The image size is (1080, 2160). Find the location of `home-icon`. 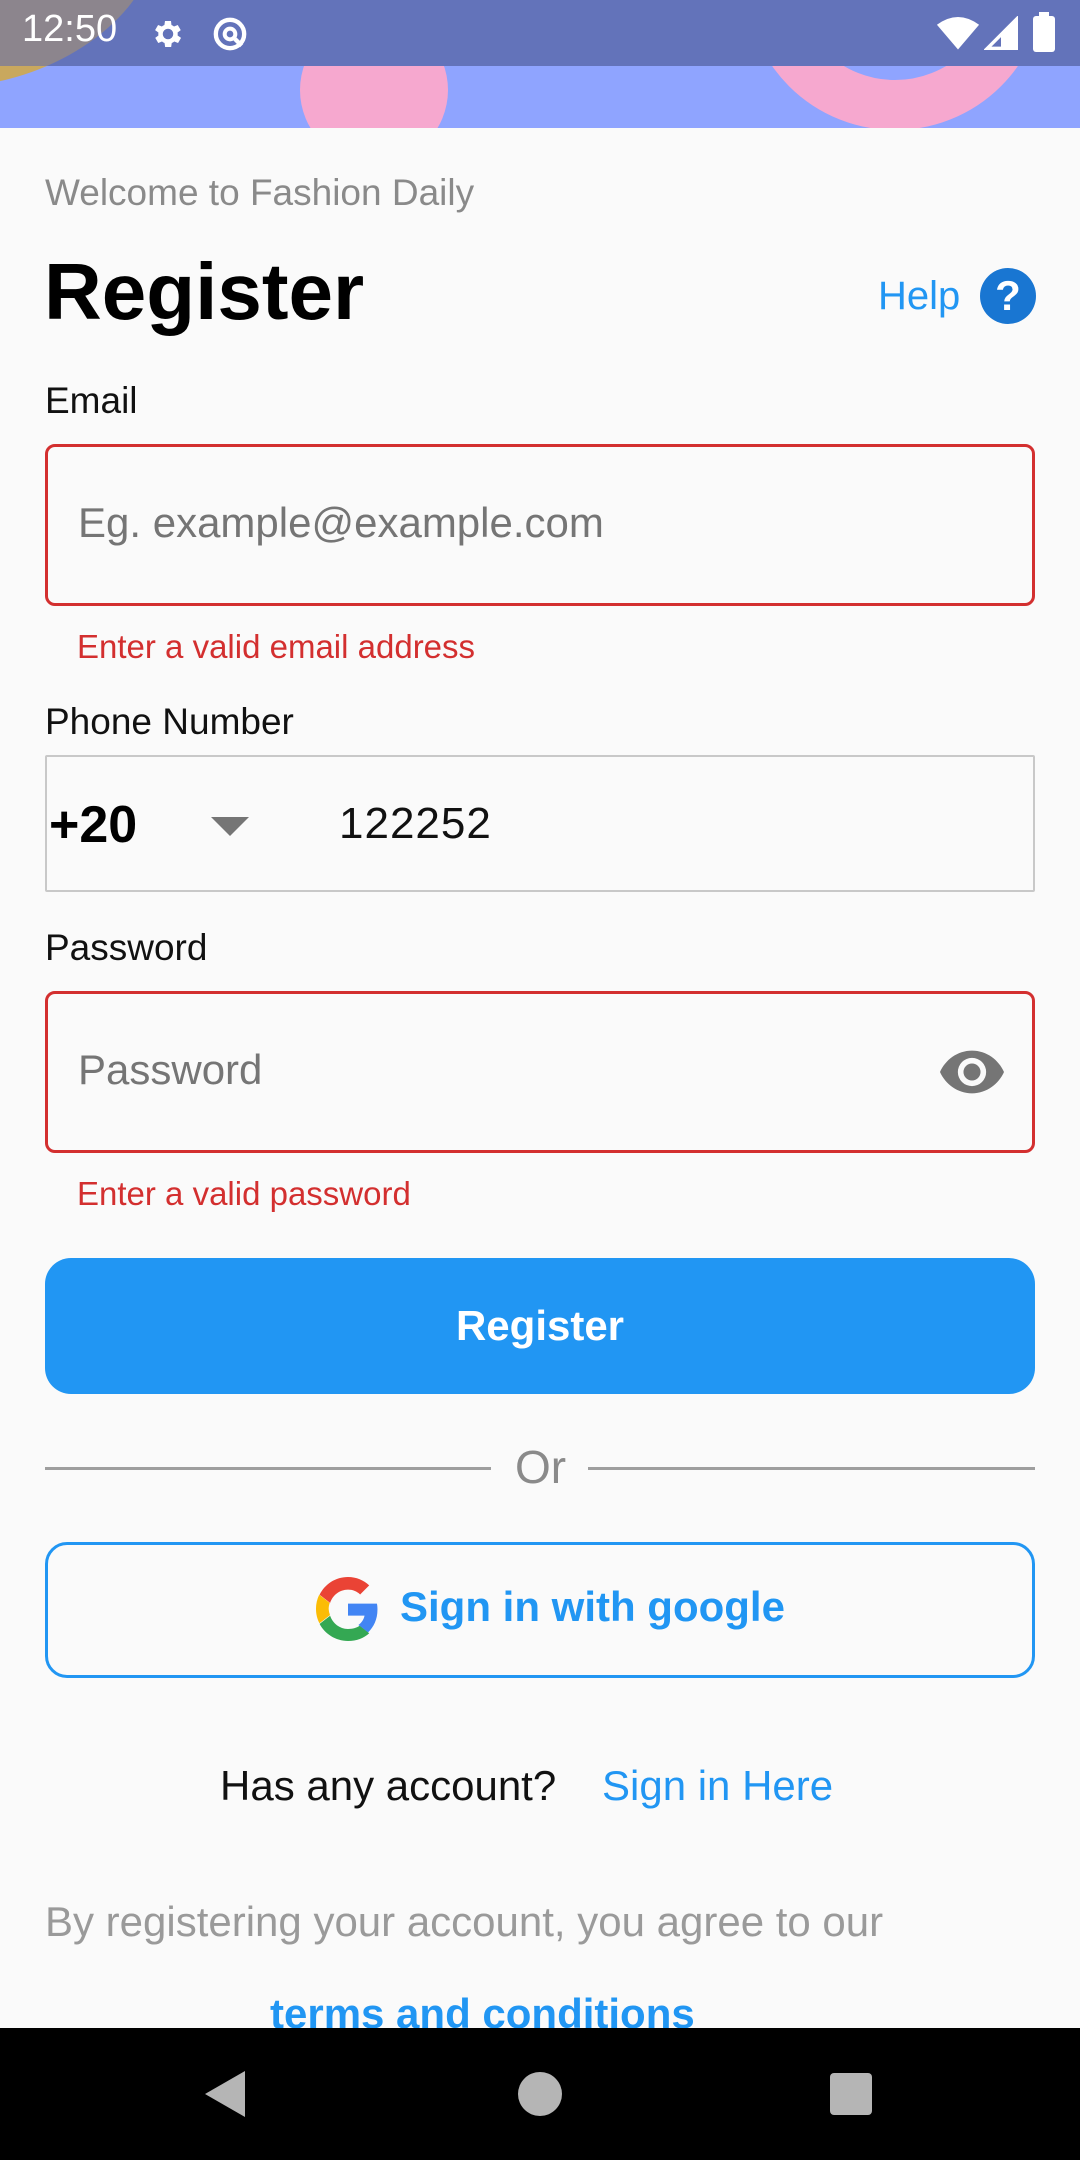

home-icon is located at coordinates (540, 2094).